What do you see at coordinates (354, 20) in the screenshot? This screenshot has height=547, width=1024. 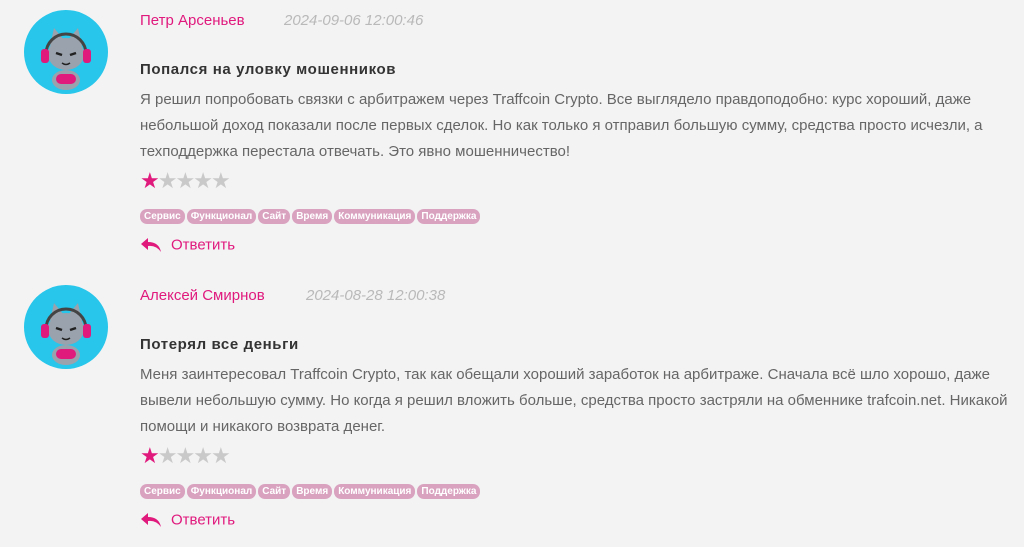 I see `review-date: 2024-09-06 12:00:46` at bounding box center [354, 20].